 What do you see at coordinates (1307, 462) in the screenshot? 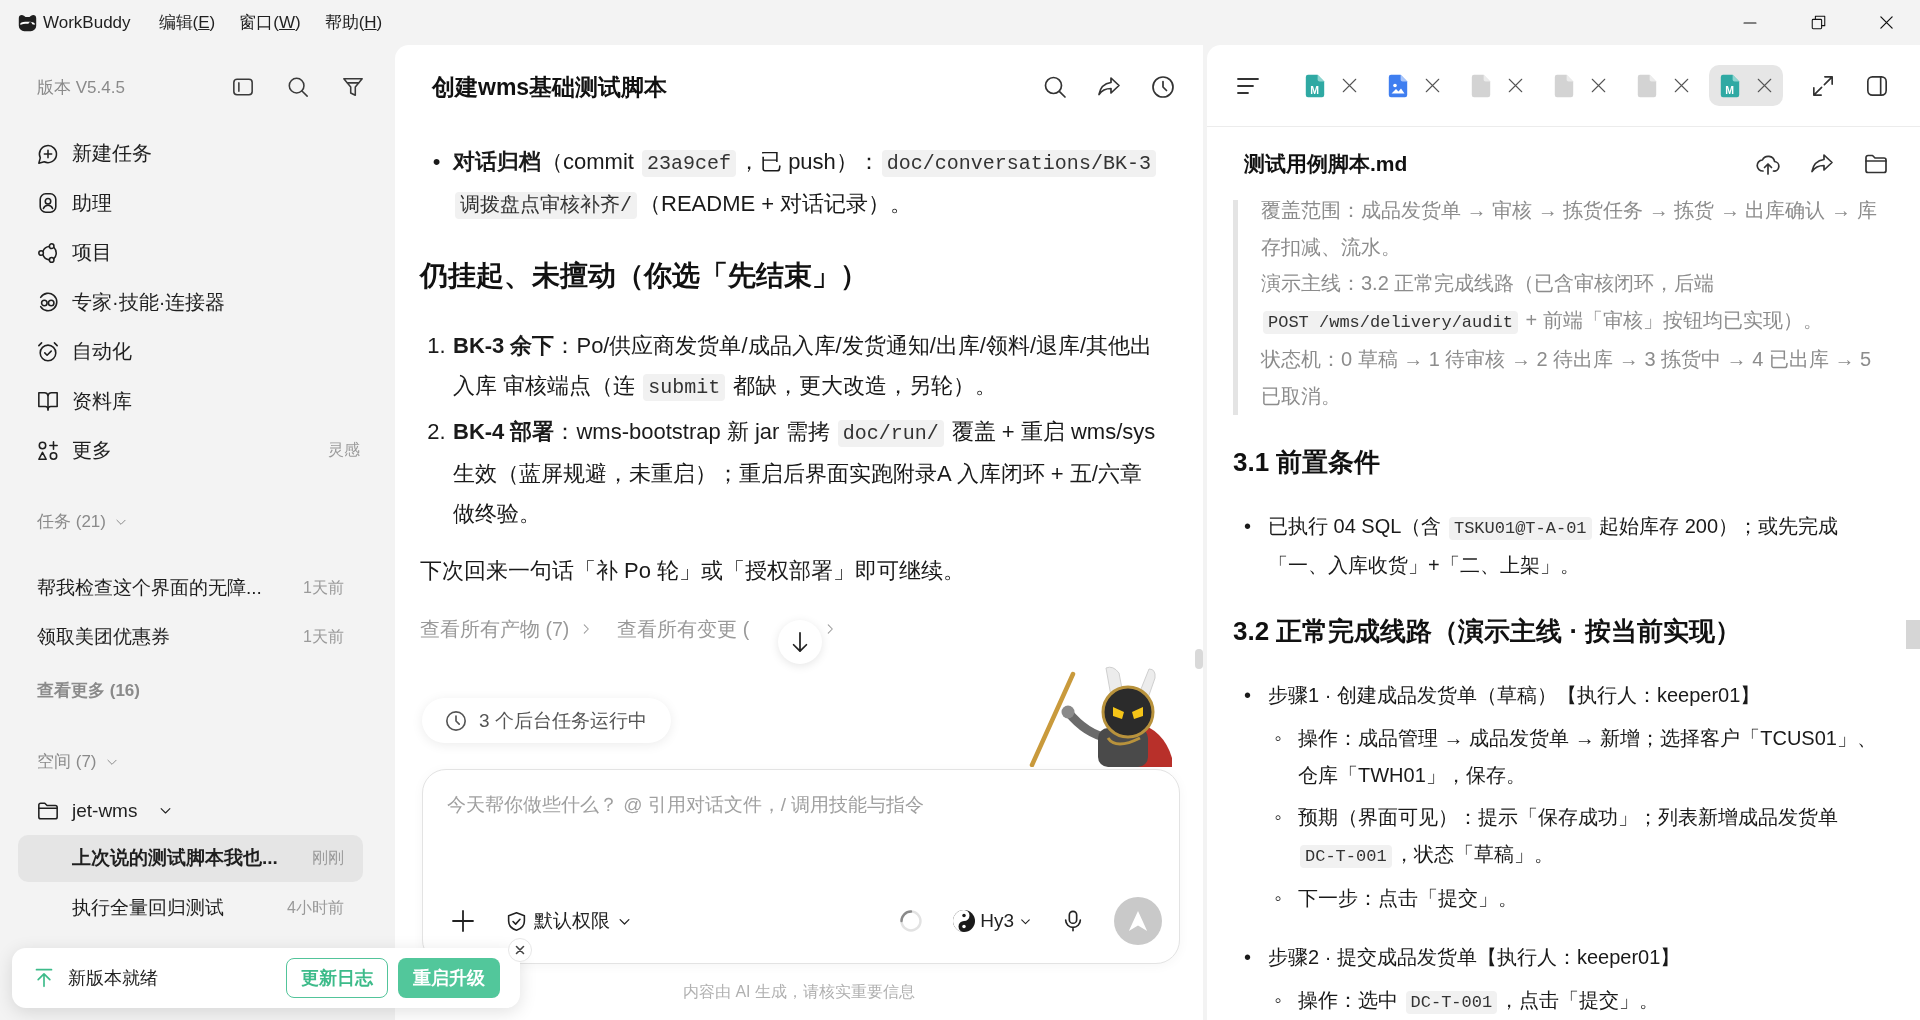
I see `section-heading: 3.1 前置条件` at bounding box center [1307, 462].